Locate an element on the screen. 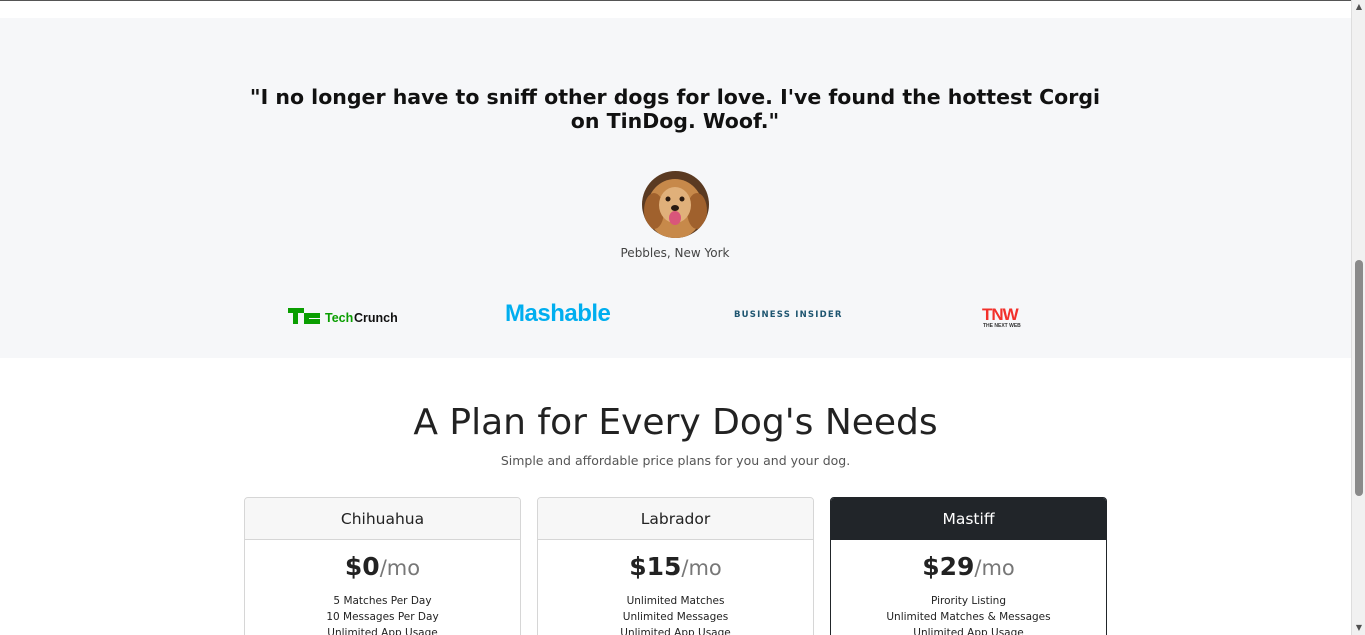  plan-feature: 5 Matches Per Day is located at coordinates (382, 601).